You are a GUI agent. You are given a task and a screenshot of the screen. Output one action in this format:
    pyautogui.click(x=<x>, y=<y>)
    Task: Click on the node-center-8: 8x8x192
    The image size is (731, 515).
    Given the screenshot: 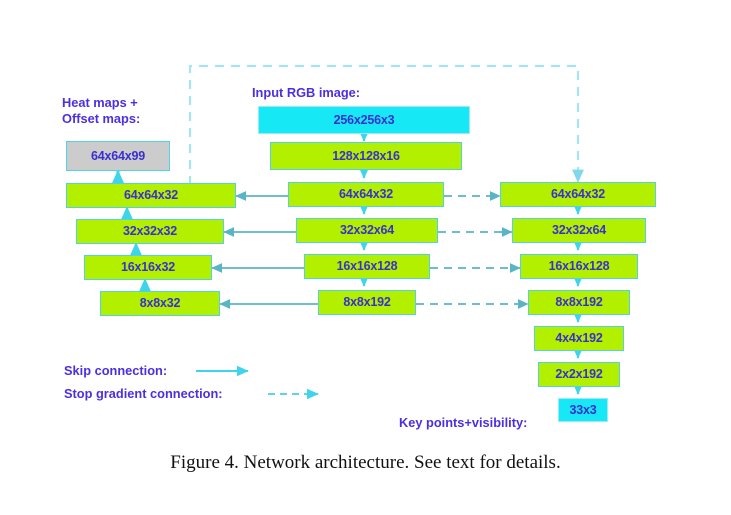 What is the action you would take?
    pyautogui.click(x=367, y=302)
    